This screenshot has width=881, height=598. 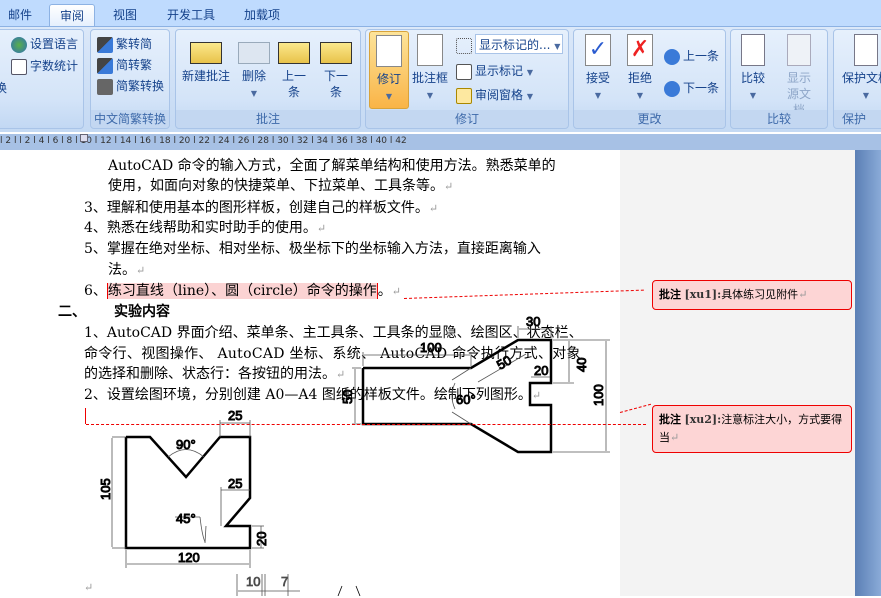 I want to click on tab-mailings: 邮件, so click(x=20, y=15).